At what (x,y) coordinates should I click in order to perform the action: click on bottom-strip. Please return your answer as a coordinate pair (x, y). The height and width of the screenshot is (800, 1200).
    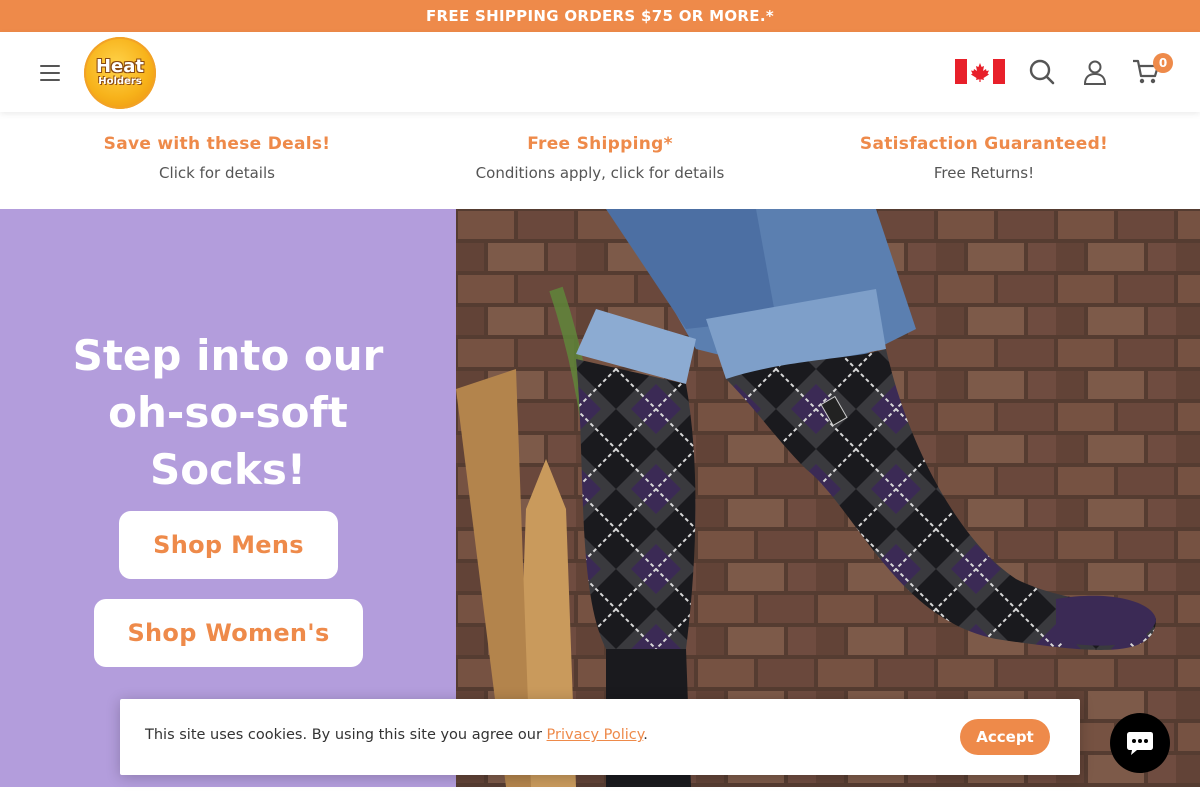
    Looking at the image, I should click on (600, 793).